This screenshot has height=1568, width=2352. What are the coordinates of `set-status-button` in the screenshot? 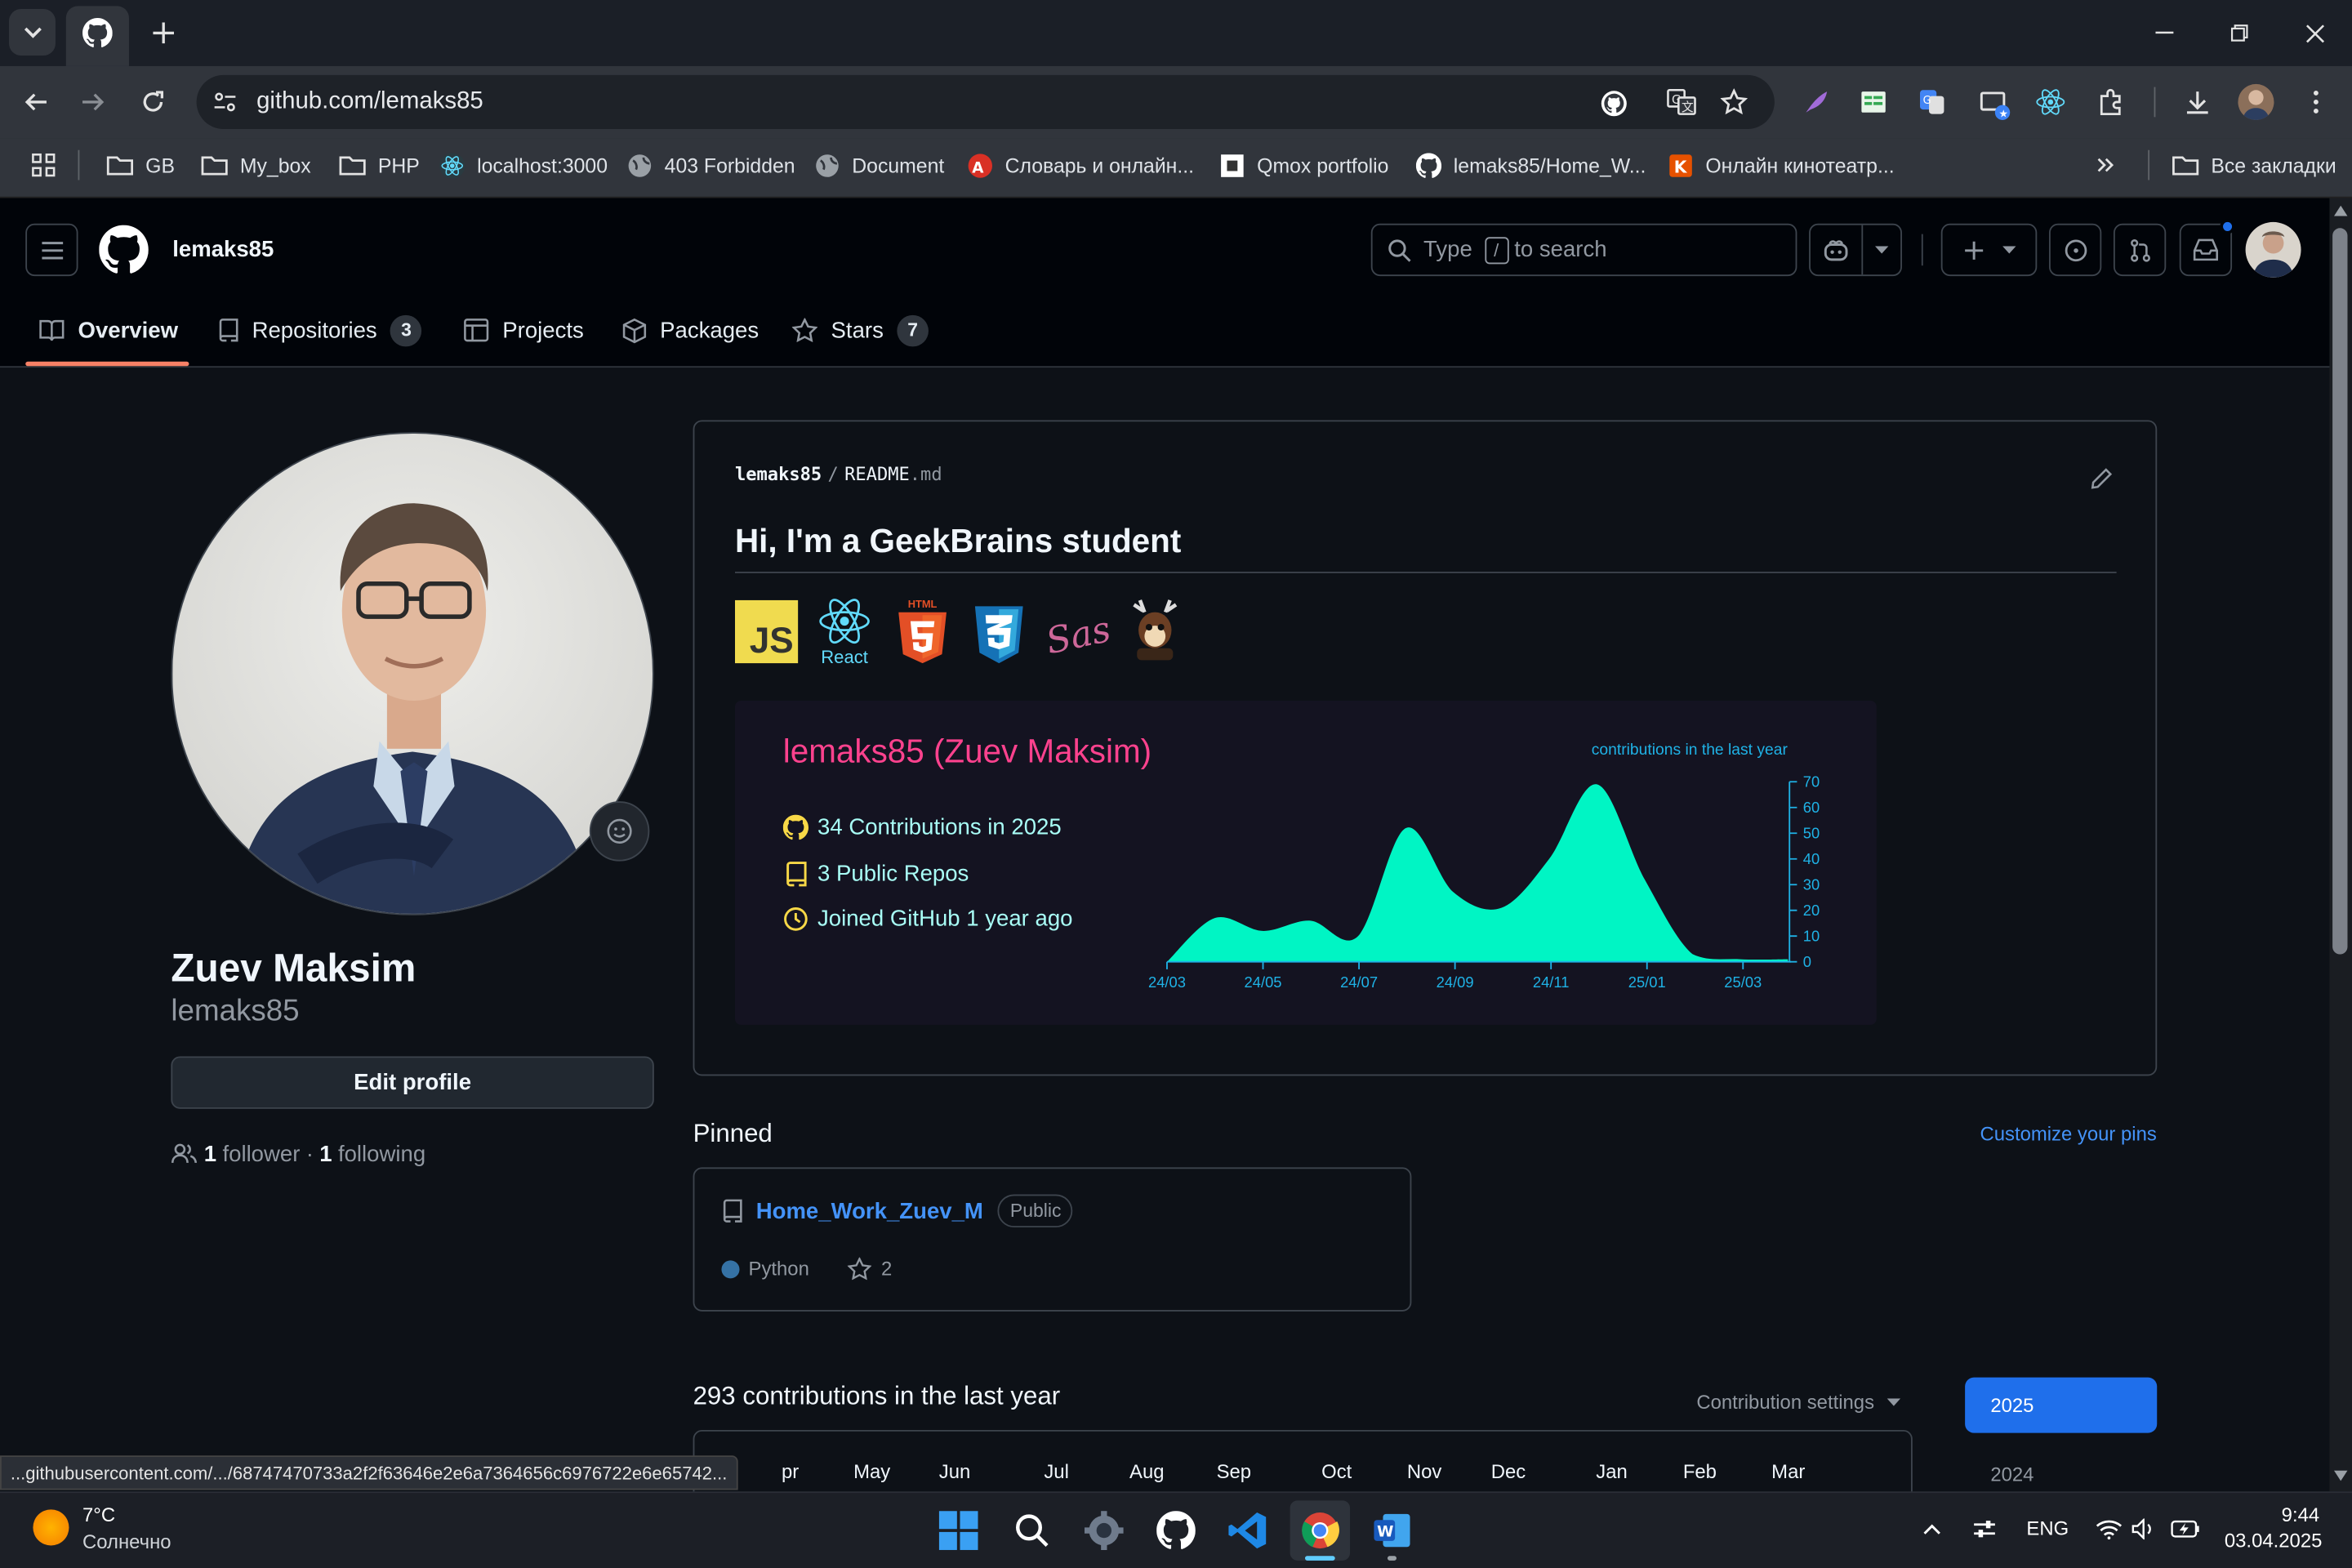 It's located at (619, 831).